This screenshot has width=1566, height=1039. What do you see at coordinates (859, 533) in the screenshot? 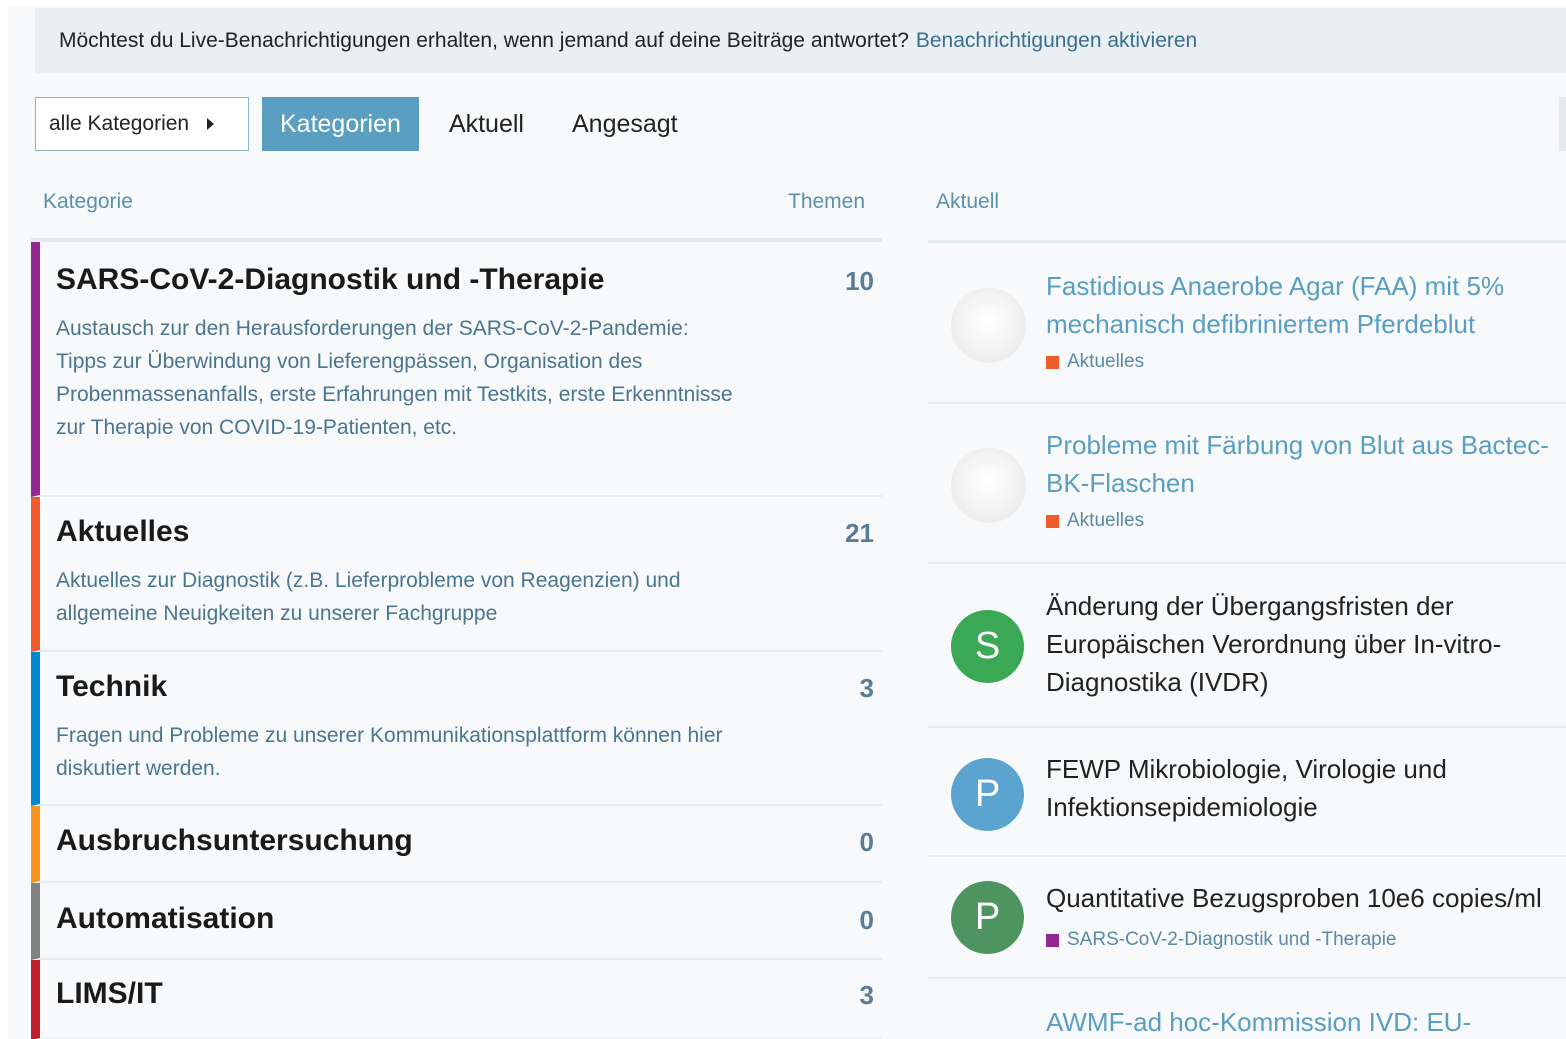
I see `topic-count: 21` at bounding box center [859, 533].